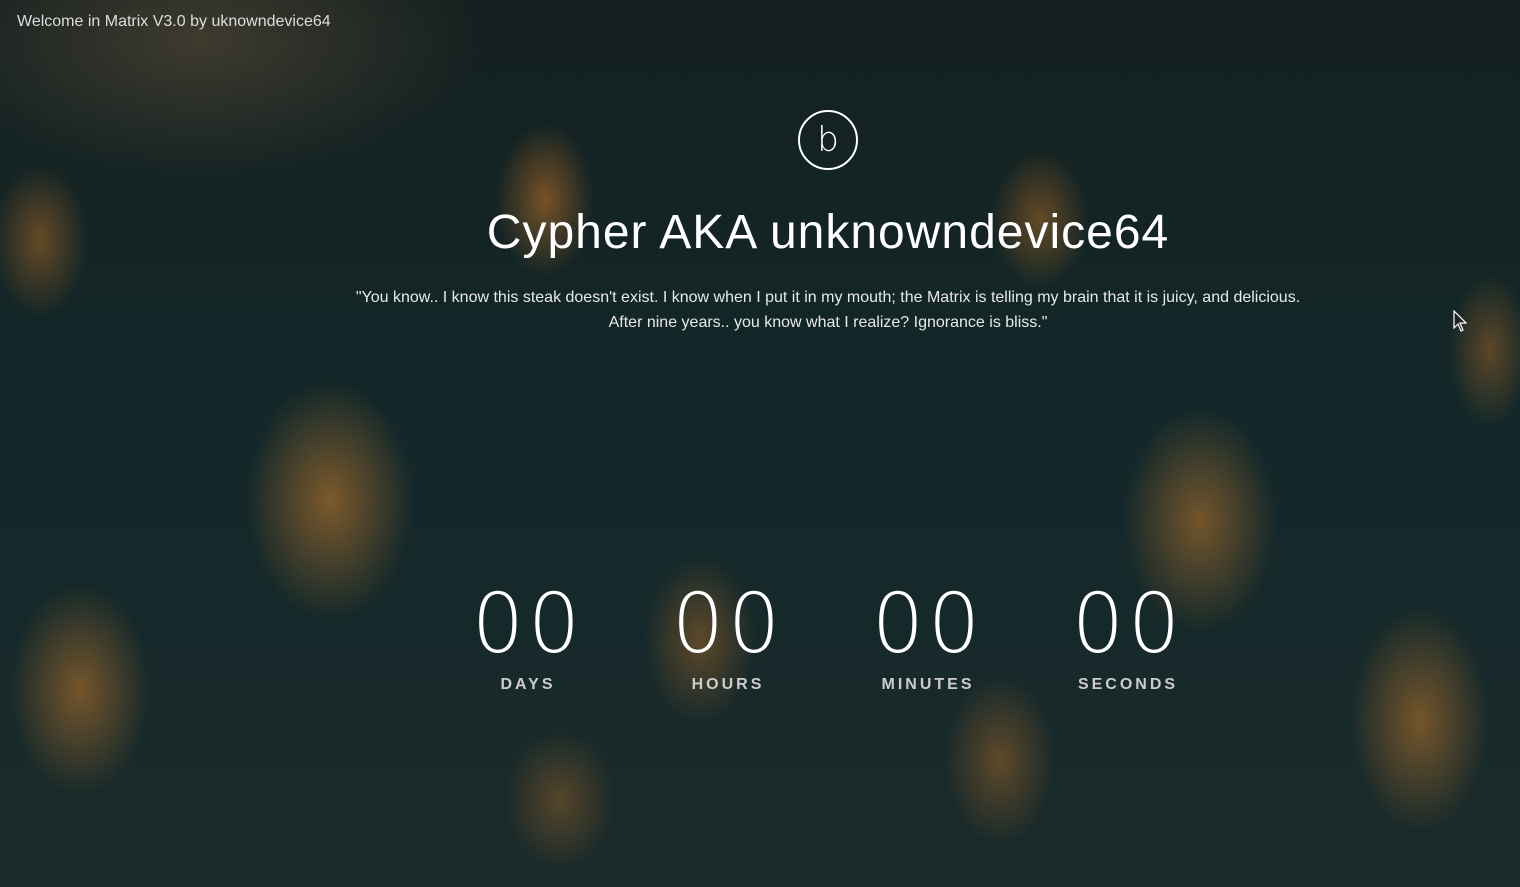 The width and height of the screenshot is (1520, 887). Describe the element at coordinates (828, 232) in the screenshot. I see `page-title: Cypher AKA unknowndevice64` at that location.